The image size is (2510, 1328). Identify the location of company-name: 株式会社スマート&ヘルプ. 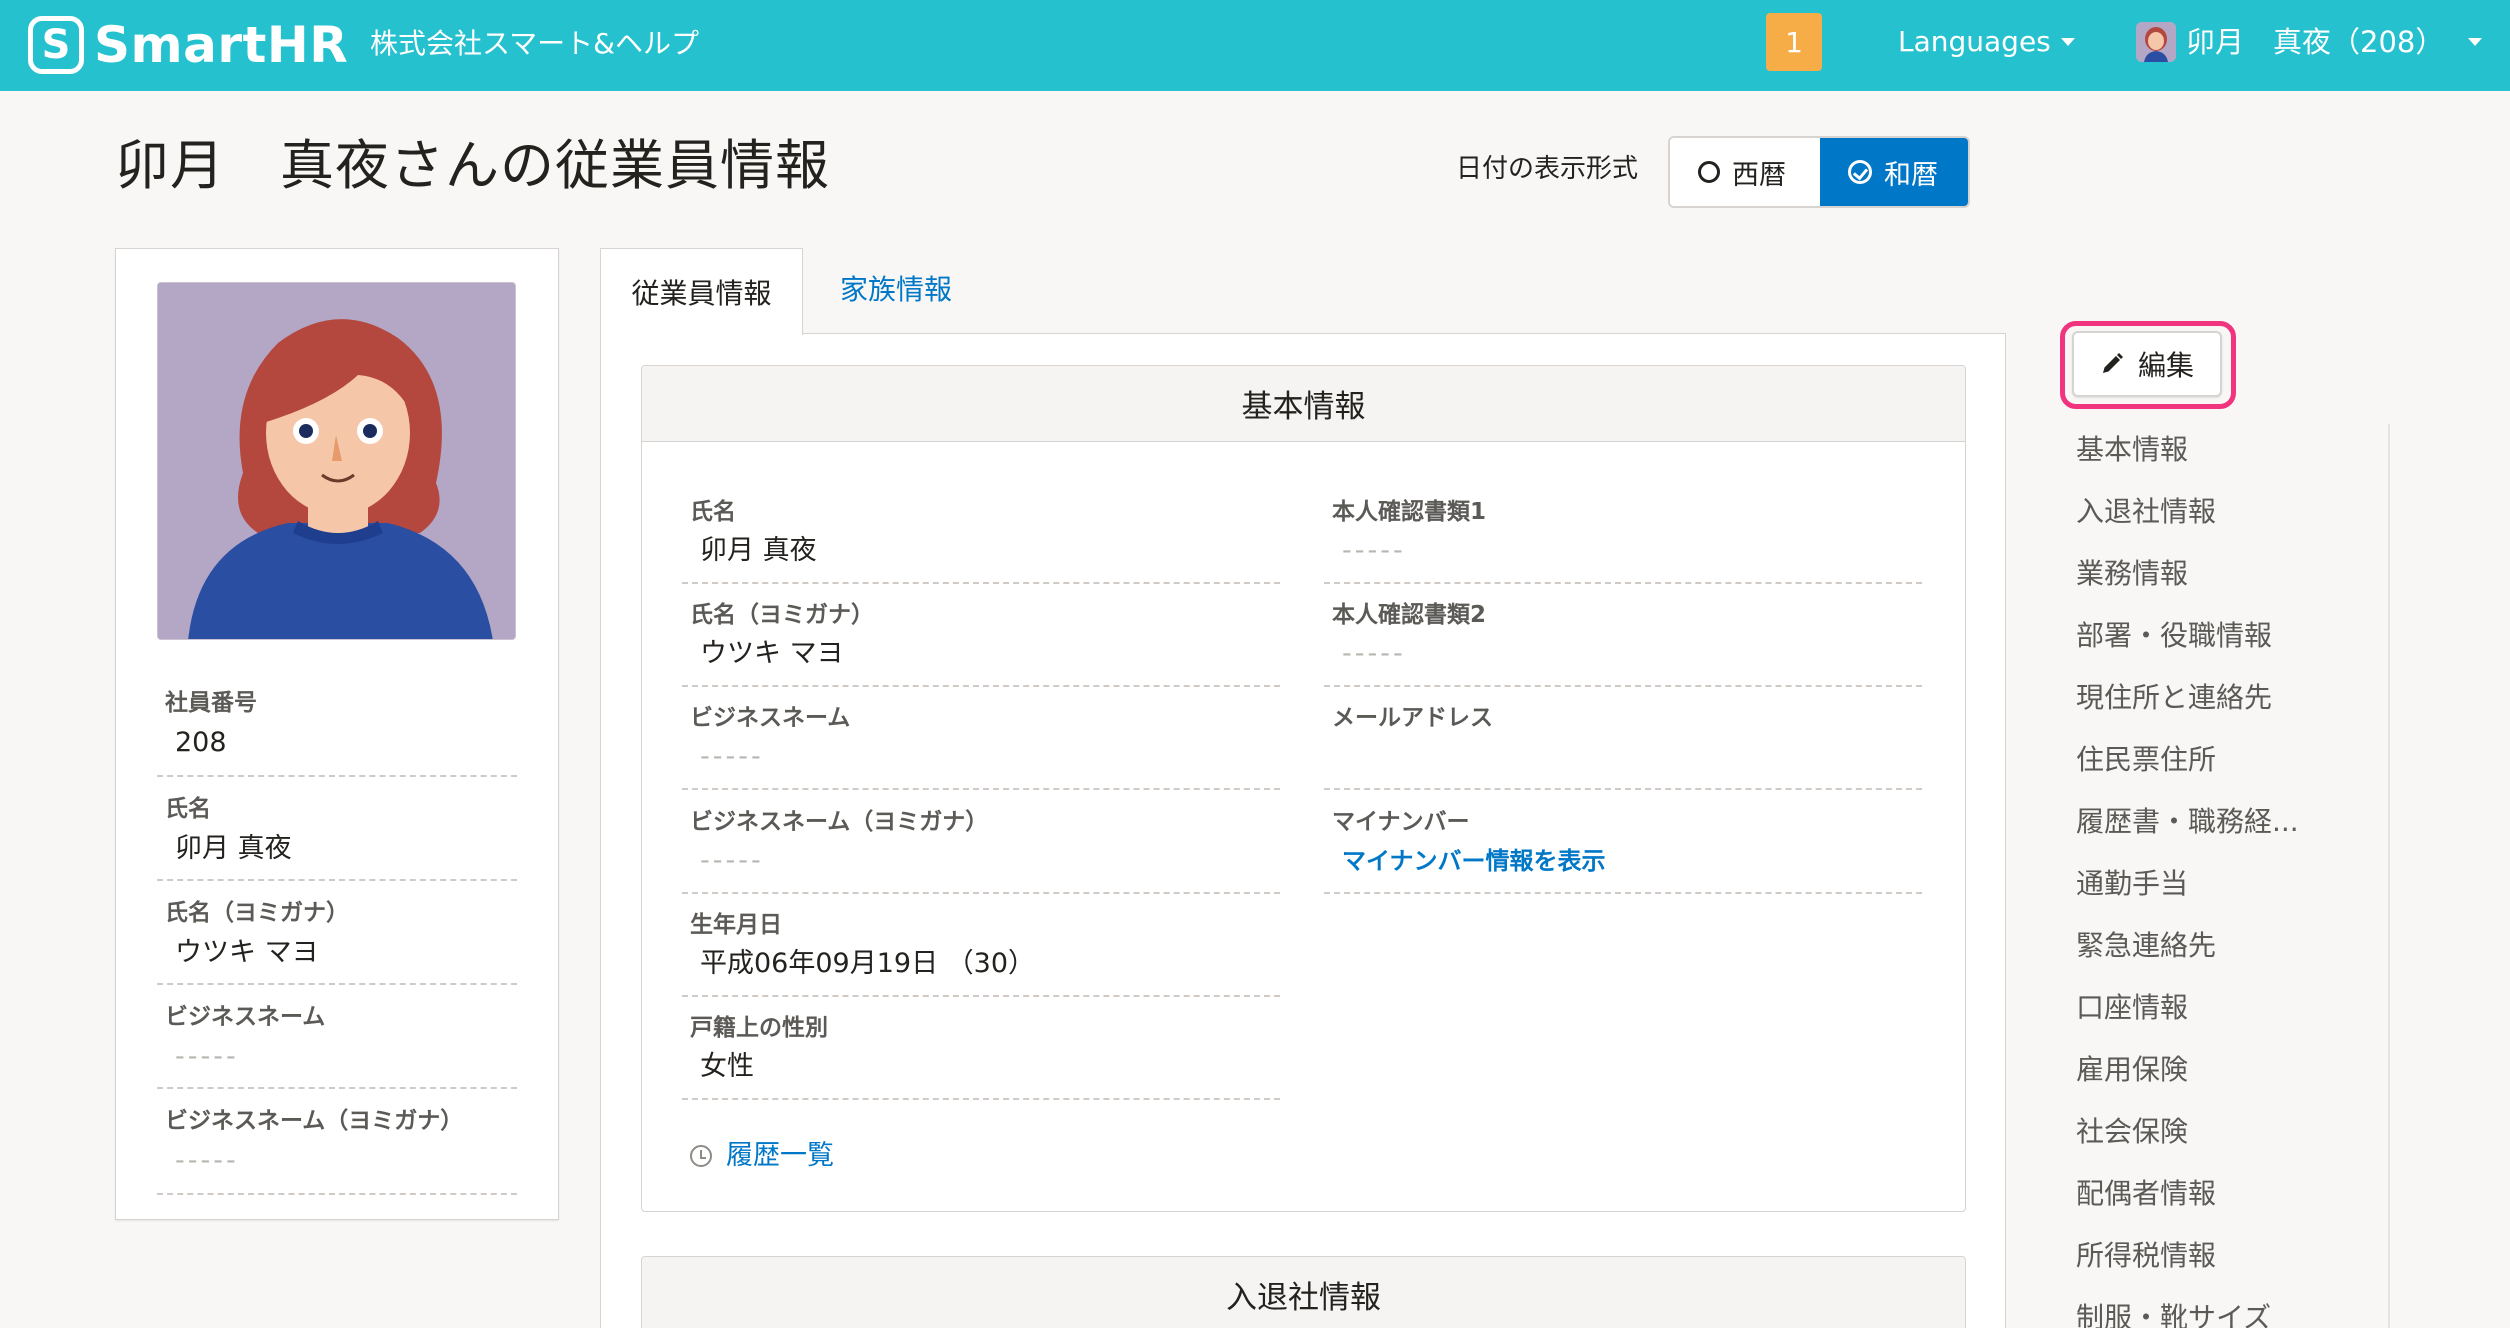
(534, 44).